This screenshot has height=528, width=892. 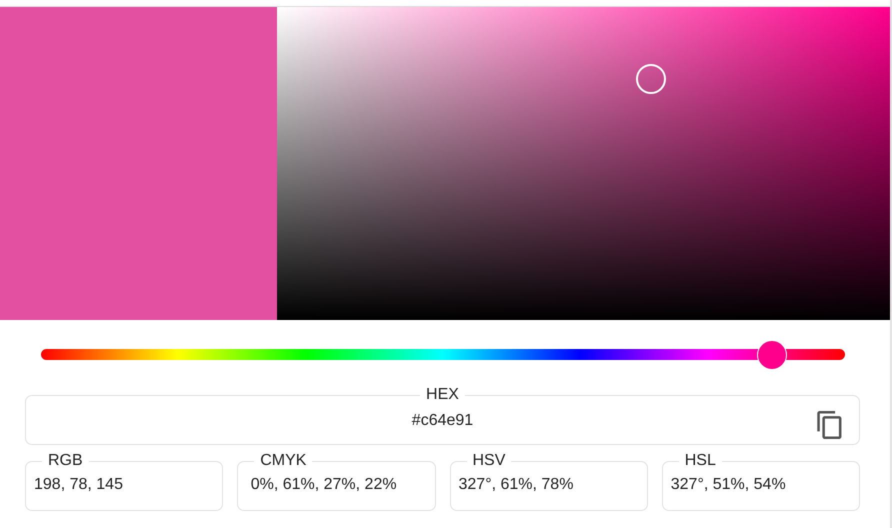 What do you see at coordinates (830, 425) in the screenshot?
I see `copy-icon` at bounding box center [830, 425].